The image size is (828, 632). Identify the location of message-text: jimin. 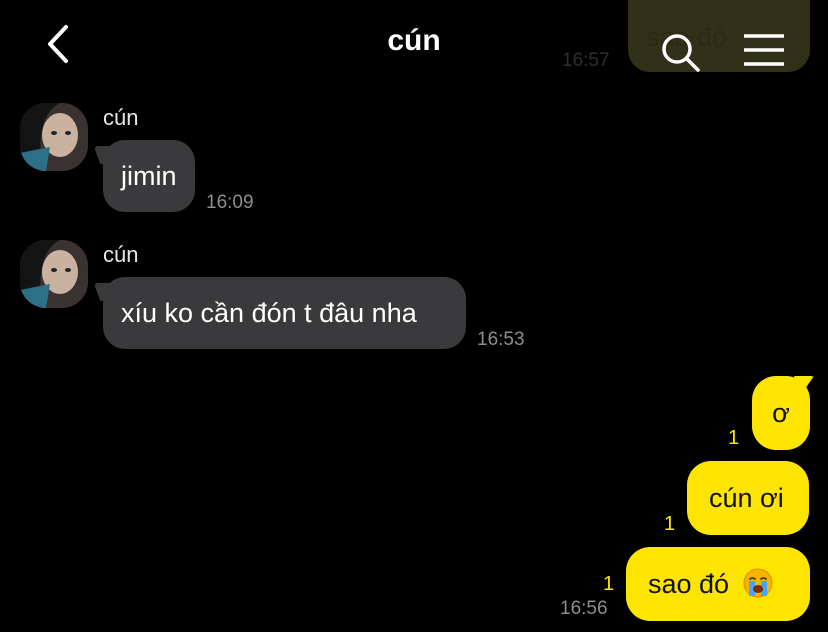
(149, 176).